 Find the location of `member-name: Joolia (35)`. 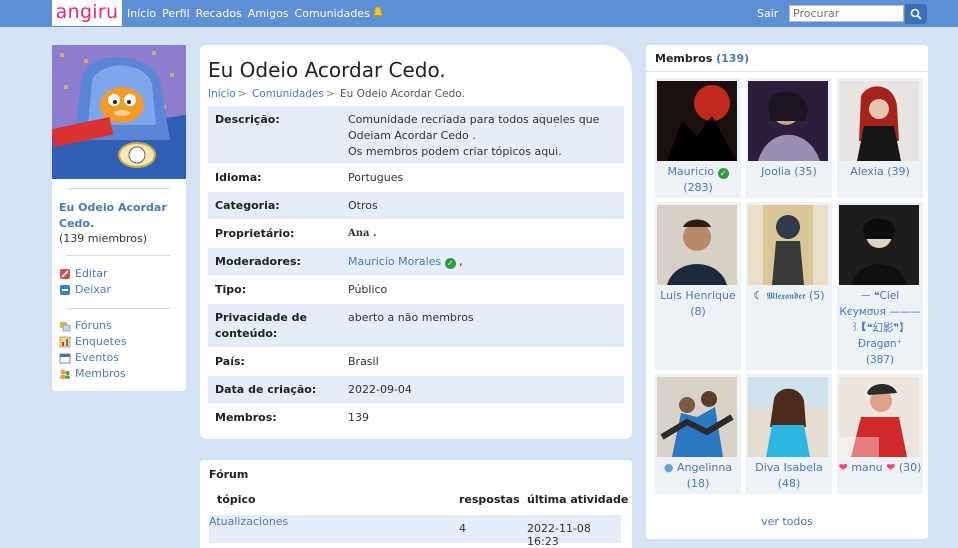

member-name: Joolia (35) is located at coordinates (789, 172).